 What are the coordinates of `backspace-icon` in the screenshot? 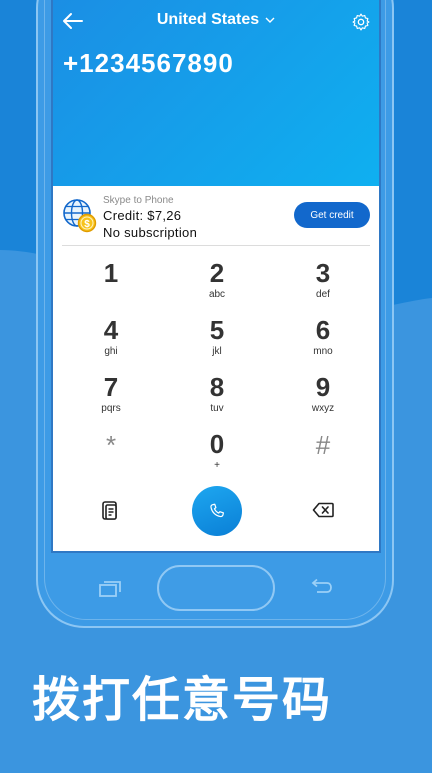 It's located at (323, 510).